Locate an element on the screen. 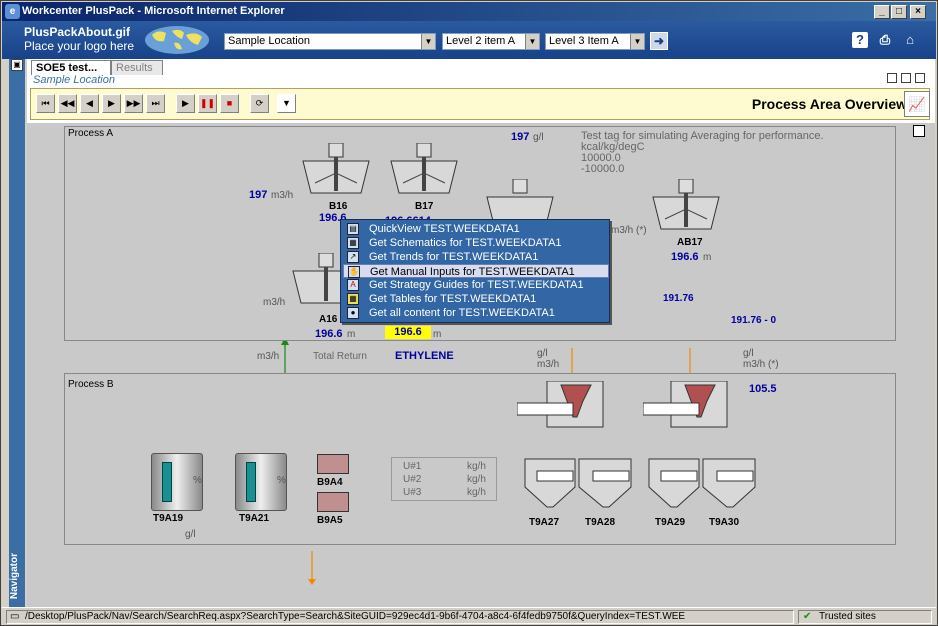  value-ab17: 196.6 is located at coordinates (685, 257).